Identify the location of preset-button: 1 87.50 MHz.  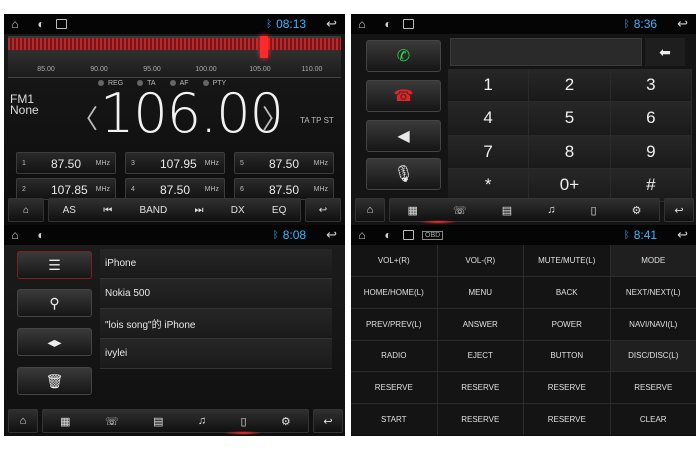
(66, 163).